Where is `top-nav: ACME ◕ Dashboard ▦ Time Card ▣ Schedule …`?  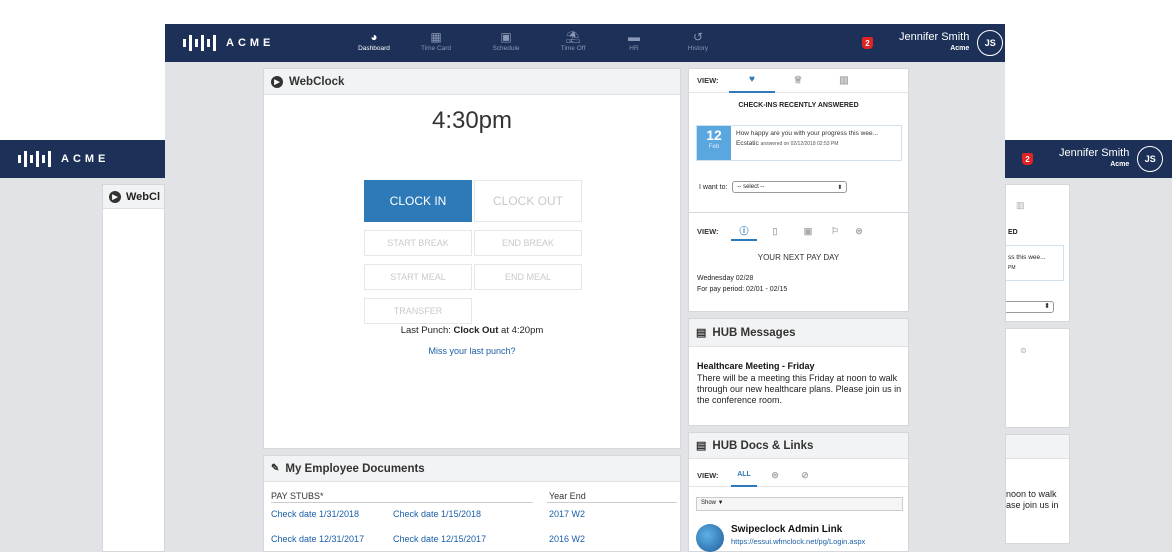
top-nav: ACME ◕ Dashboard ▦ Time Card ▣ Schedule … is located at coordinates (585, 43).